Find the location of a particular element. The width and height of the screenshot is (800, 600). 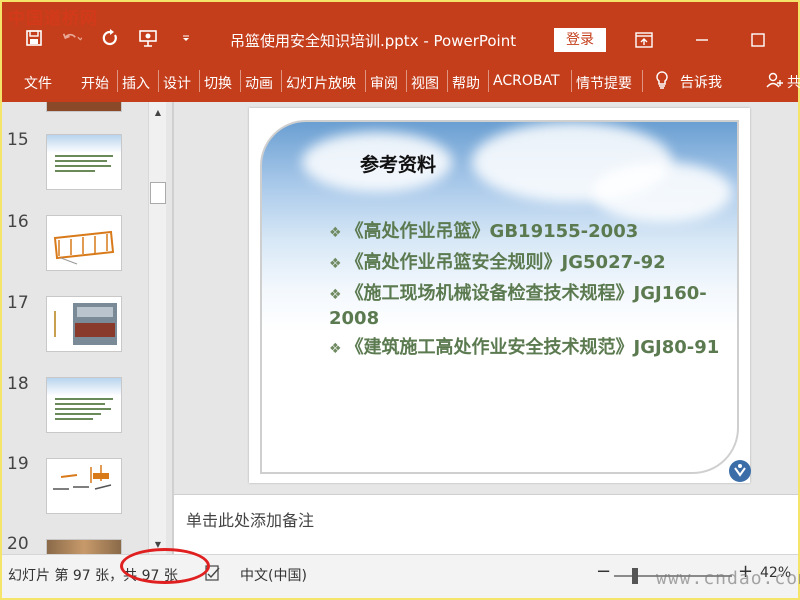

language-indicator: 中文(中国) is located at coordinates (273, 575).